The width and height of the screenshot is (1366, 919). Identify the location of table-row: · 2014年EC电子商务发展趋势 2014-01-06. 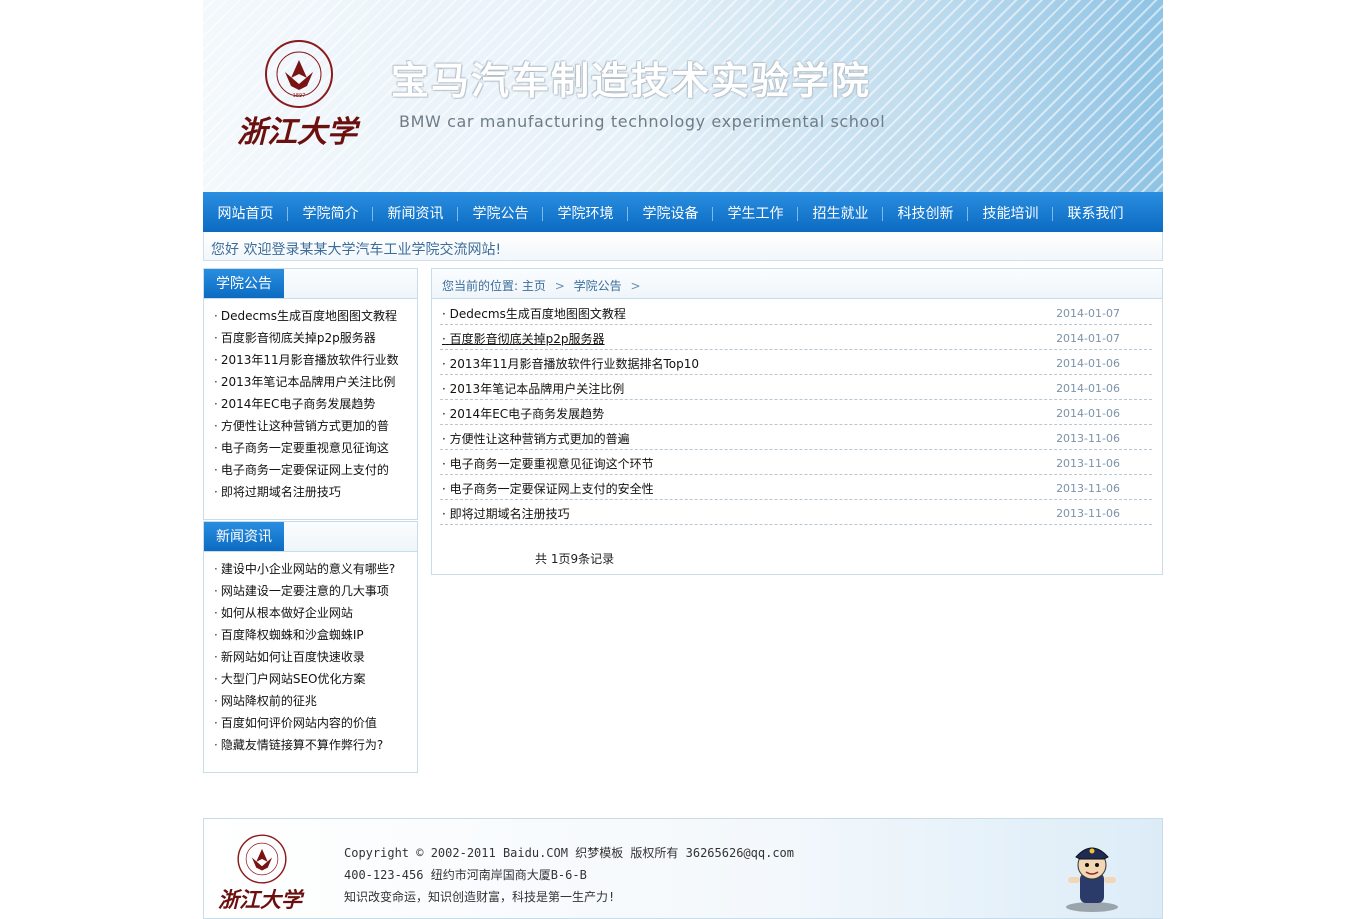
(796, 412).